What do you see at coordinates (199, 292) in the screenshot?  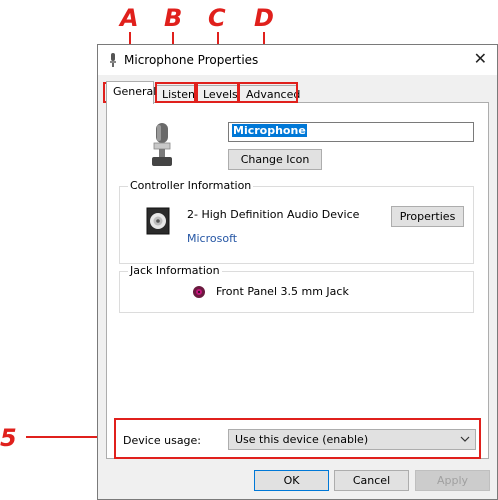 I see `jack-dot-icon` at bounding box center [199, 292].